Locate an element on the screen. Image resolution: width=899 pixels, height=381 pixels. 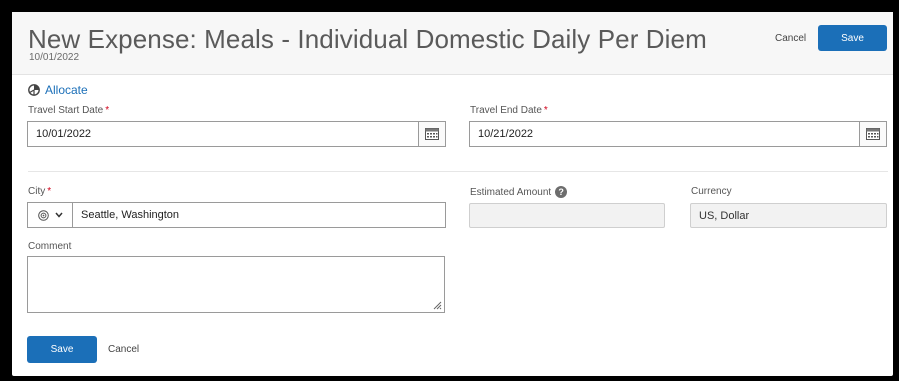
travel-start-date-value: 10/01/2022 is located at coordinates (64, 134).